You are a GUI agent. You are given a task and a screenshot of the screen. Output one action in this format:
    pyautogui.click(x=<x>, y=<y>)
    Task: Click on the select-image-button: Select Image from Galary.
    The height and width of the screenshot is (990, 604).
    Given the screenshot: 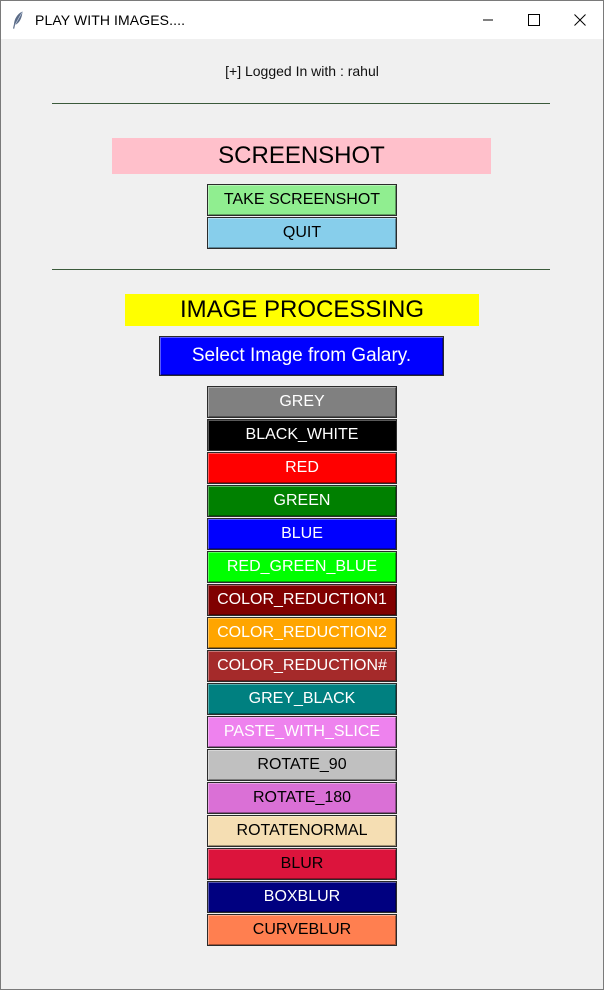 What is the action you would take?
    pyautogui.click(x=301, y=356)
    